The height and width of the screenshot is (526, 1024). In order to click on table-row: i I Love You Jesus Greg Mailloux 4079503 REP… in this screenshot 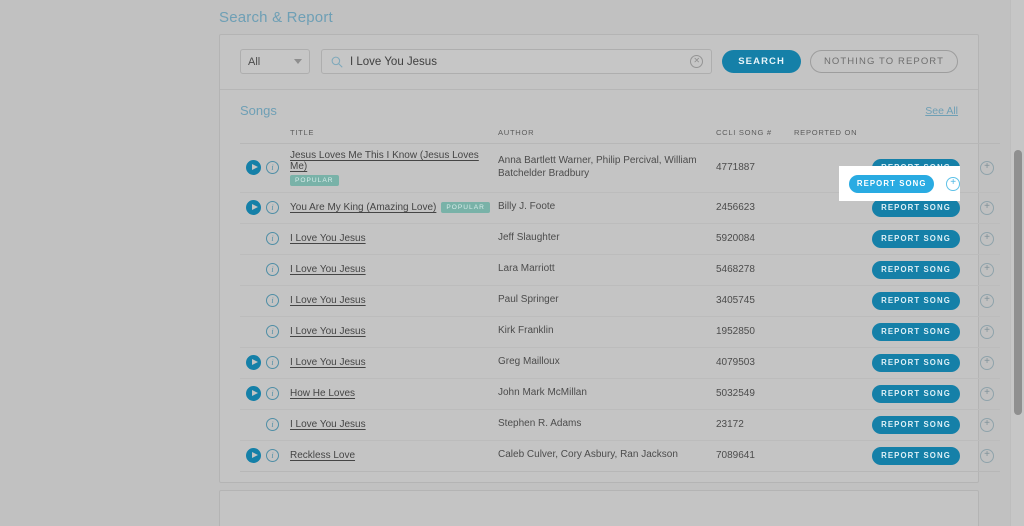, I will do `click(620, 363)`.